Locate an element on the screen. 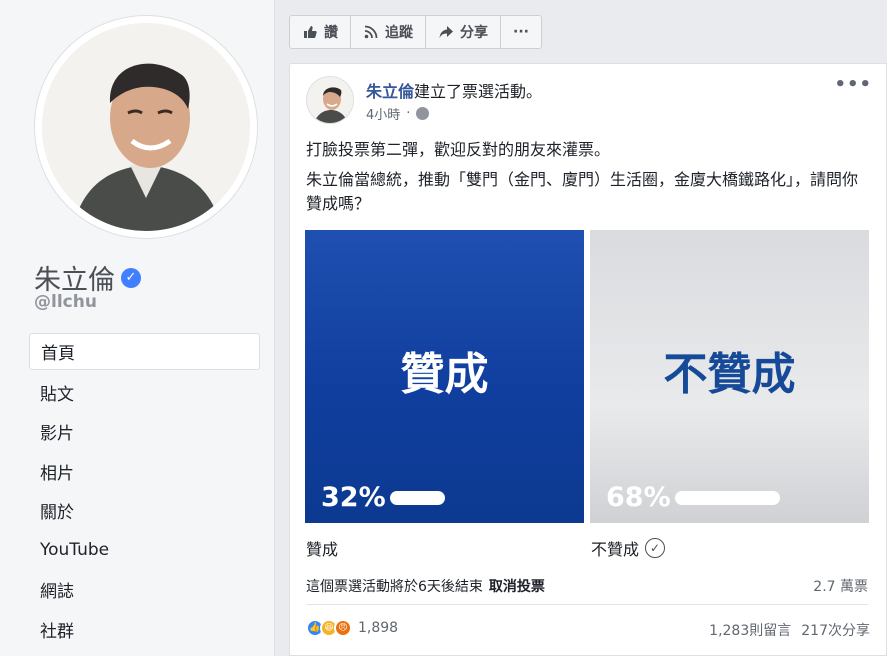 The image size is (887, 656). nav-item-videos: 影片 is located at coordinates (144, 432).